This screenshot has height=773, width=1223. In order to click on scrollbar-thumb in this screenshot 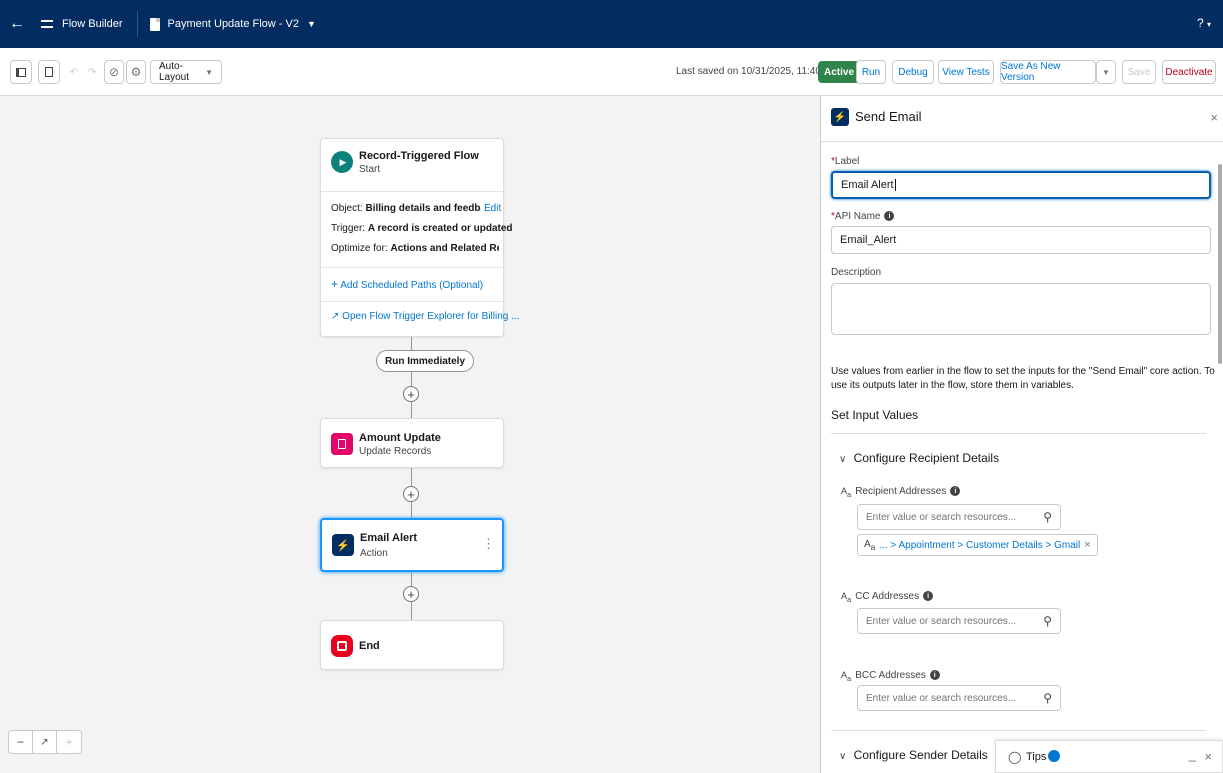, I will do `click(1220, 264)`.